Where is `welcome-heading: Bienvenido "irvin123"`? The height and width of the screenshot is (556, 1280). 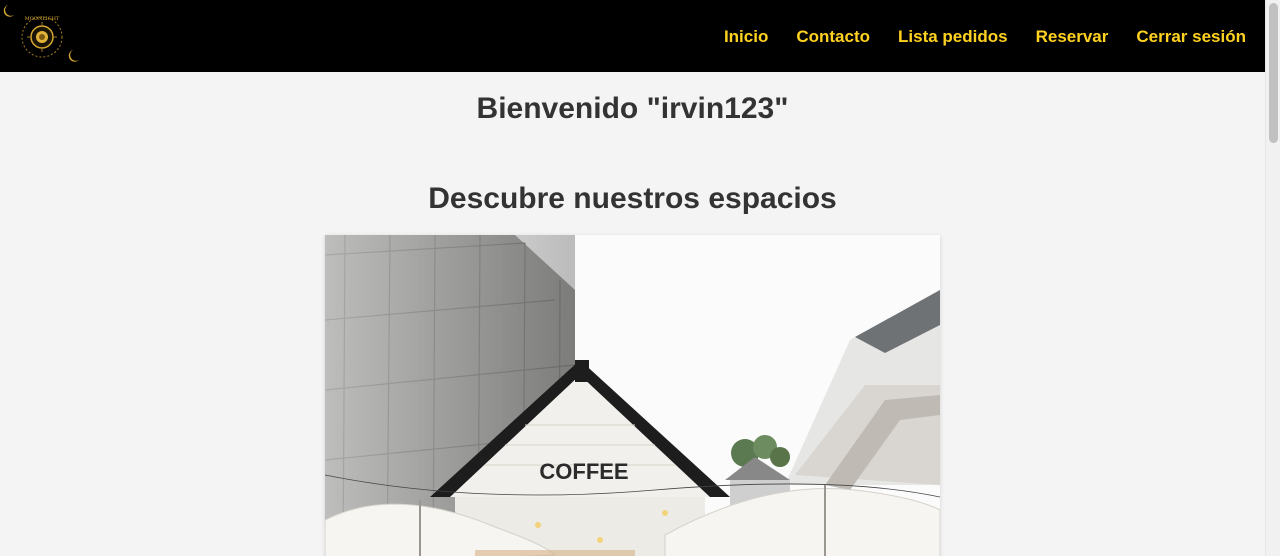 welcome-heading: Bienvenido "irvin123" is located at coordinates (632, 108).